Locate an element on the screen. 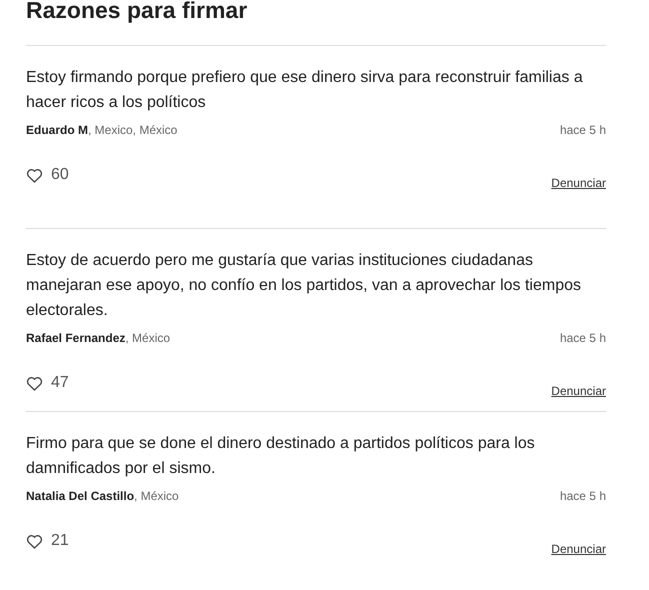 The width and height of the screenshot is (649, 590). comment-text: Estoy de acuerdo pero me gustaría que varias instituciones ciudadanas manejaran ese apoyo, no confío en los partidos, van a aprovechar los tiempos electorales. is located at coordinates (304, 286).